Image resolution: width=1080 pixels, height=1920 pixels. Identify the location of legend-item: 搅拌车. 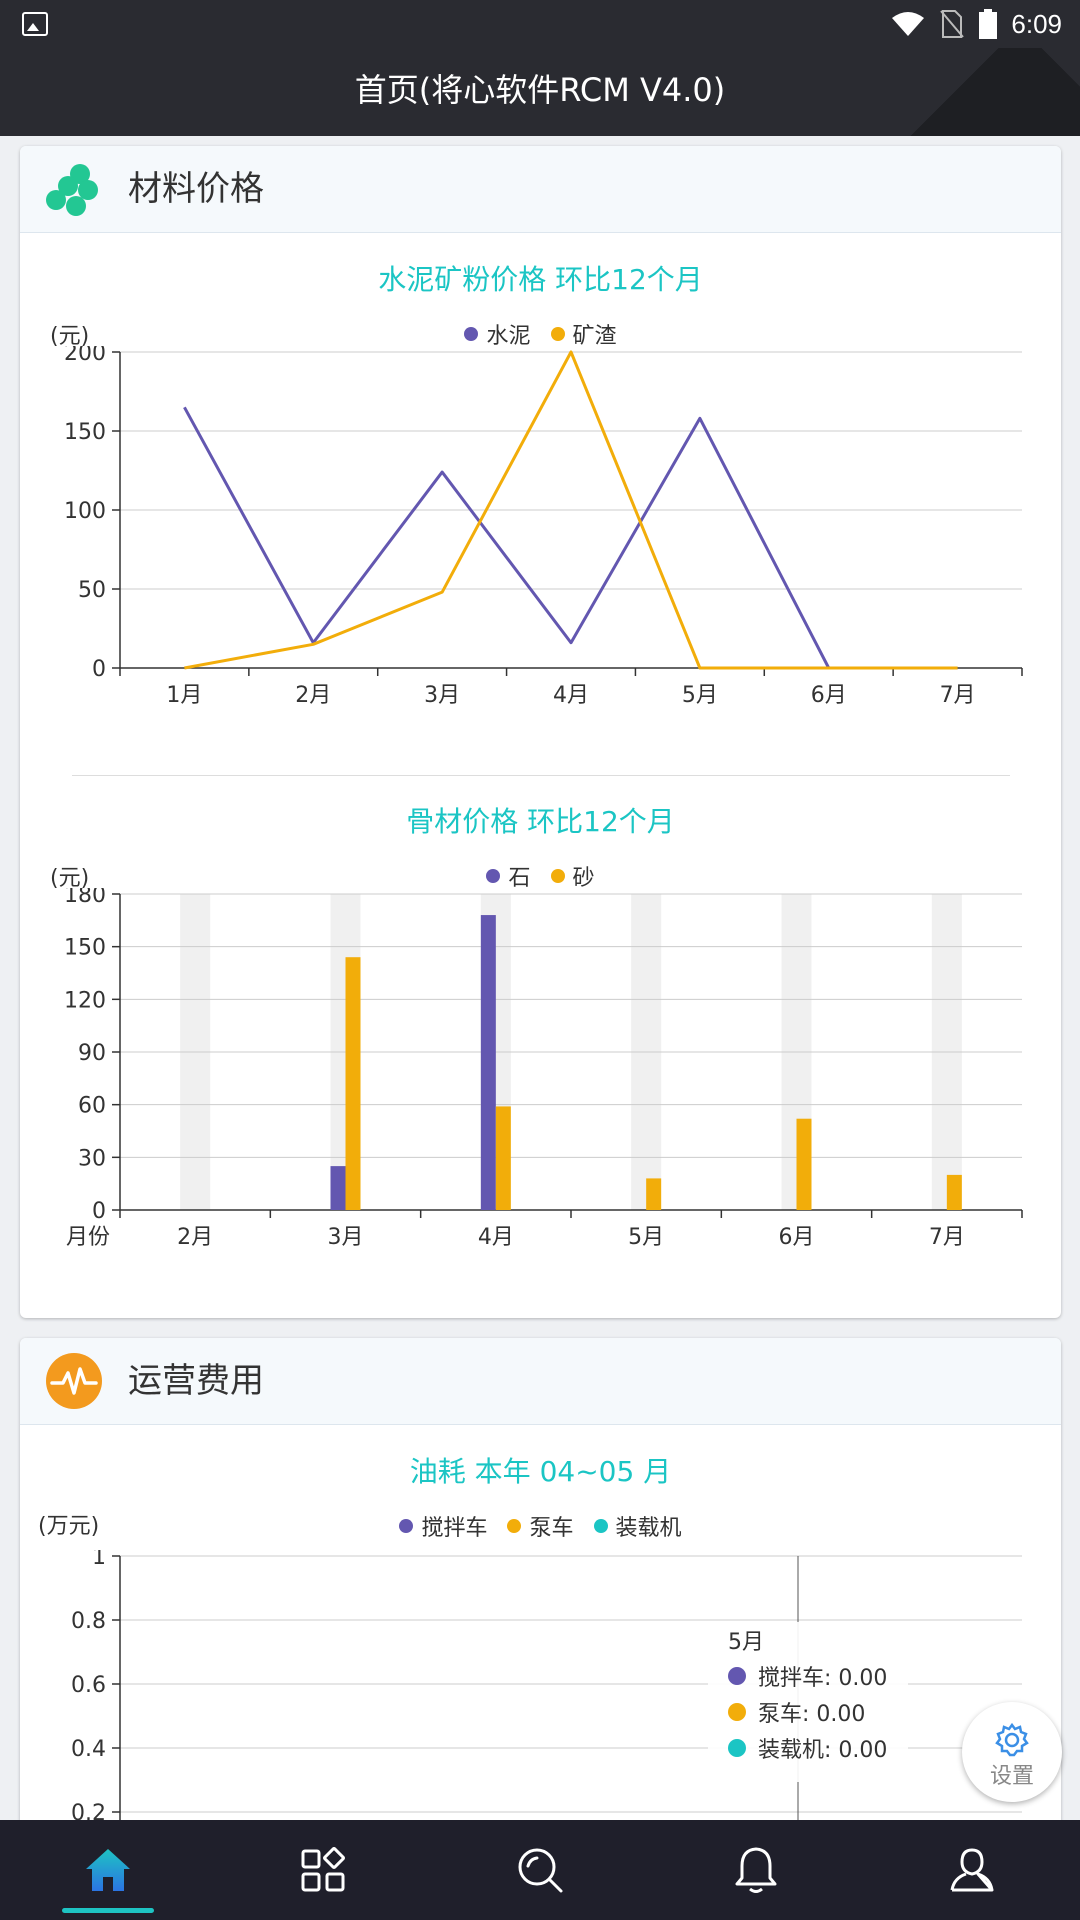
(443, 1526).